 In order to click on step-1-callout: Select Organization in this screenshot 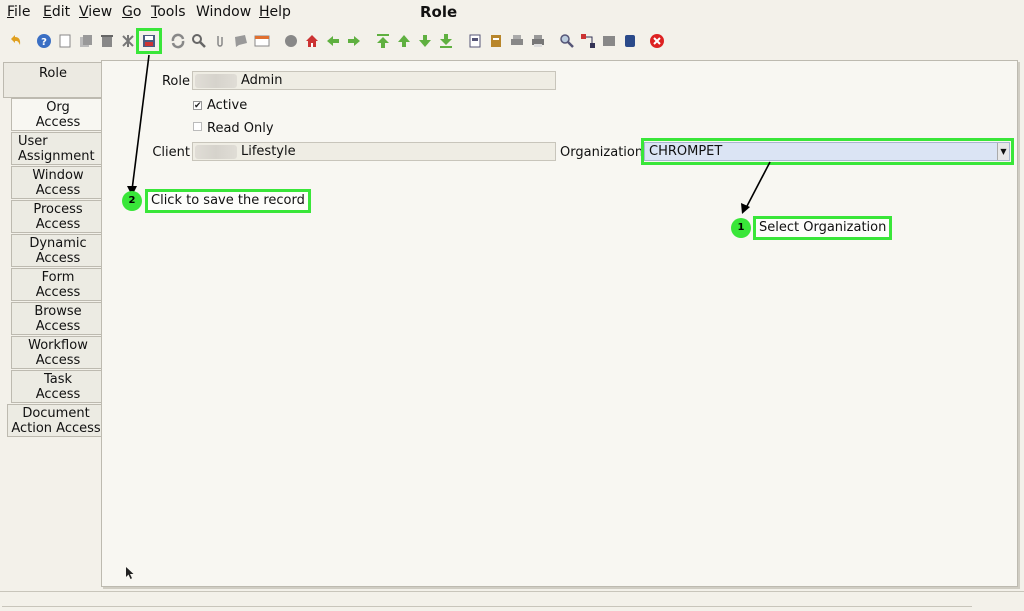, I will do `click(823, 228)`.